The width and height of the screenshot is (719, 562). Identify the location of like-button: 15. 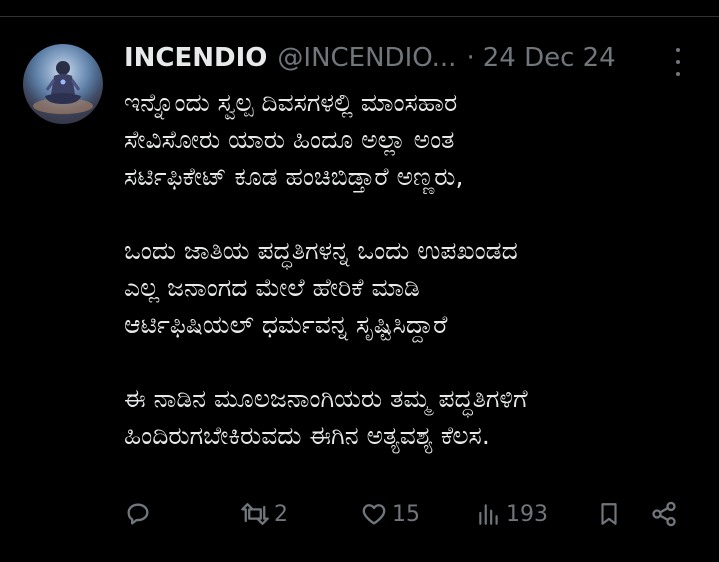
(390, 514).